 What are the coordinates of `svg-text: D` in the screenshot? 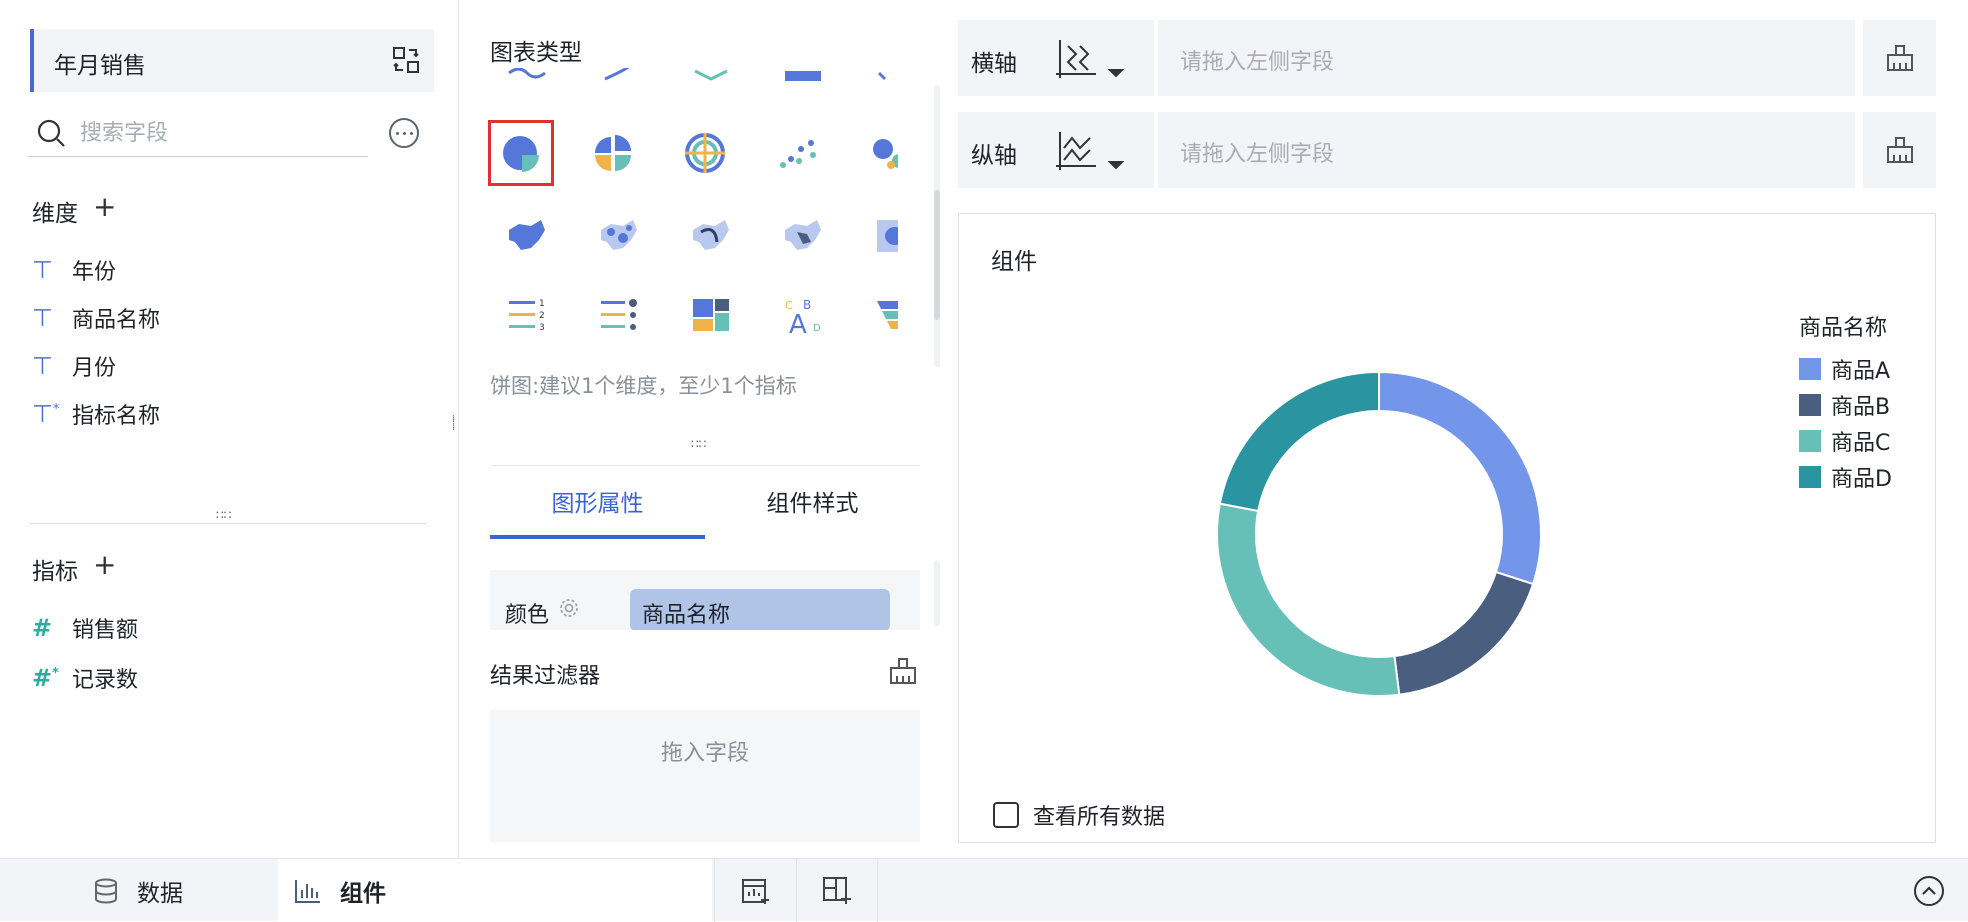 It's located at (817, 328).